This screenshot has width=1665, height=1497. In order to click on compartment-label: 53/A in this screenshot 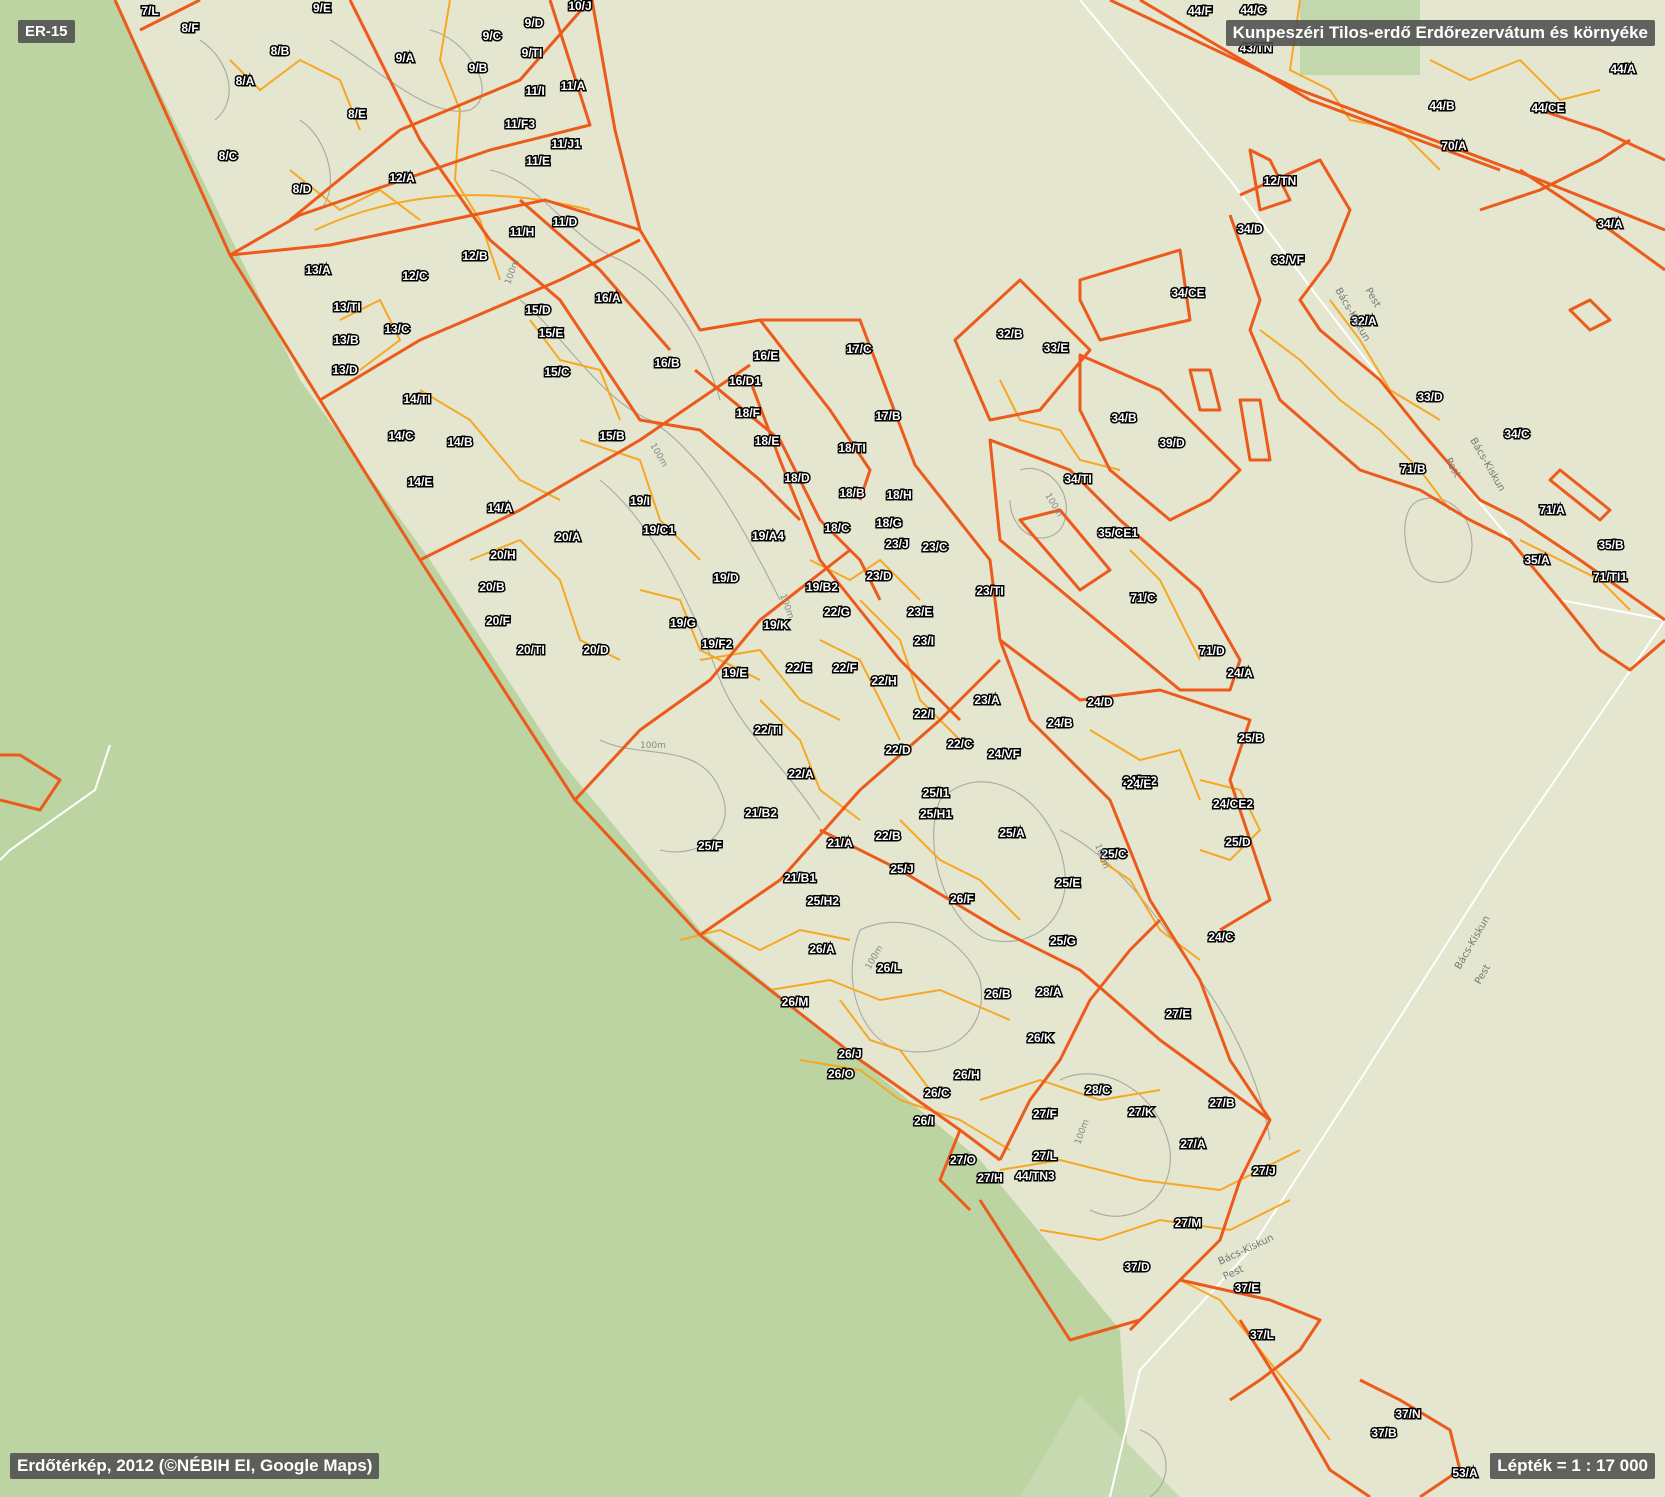, I will do `click(1465, 1473)`.